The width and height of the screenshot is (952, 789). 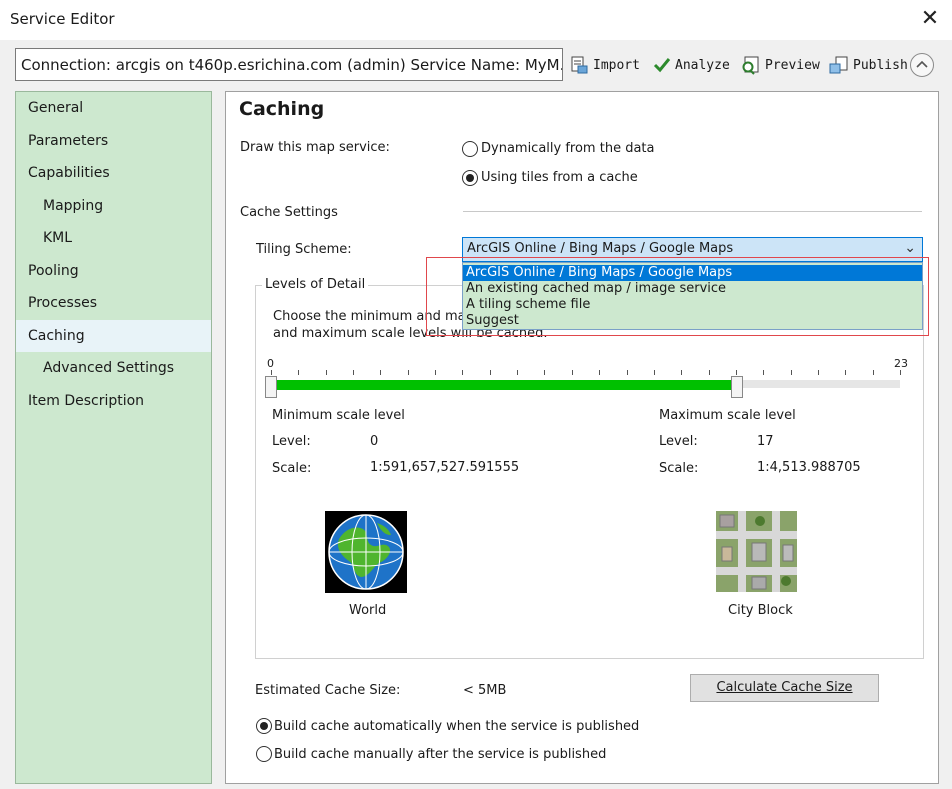 I want to click on page-title: Caching, so click(x=282, y=109).